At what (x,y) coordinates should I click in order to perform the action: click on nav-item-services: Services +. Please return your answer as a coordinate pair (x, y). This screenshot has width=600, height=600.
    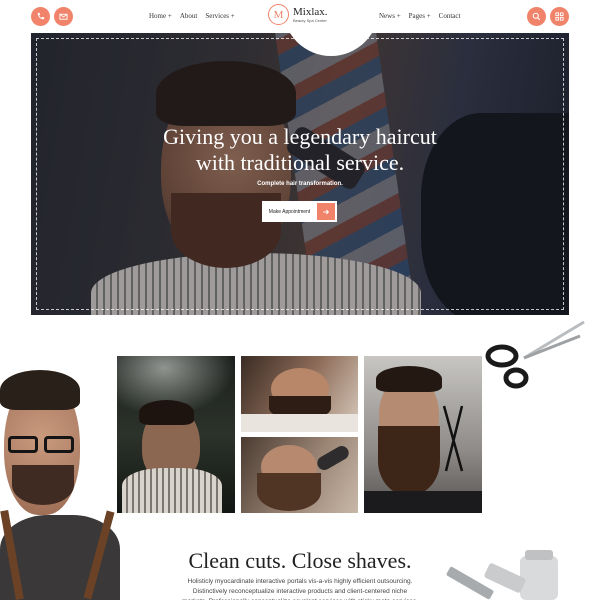
    Looking at the image, I should click on (219, 16).